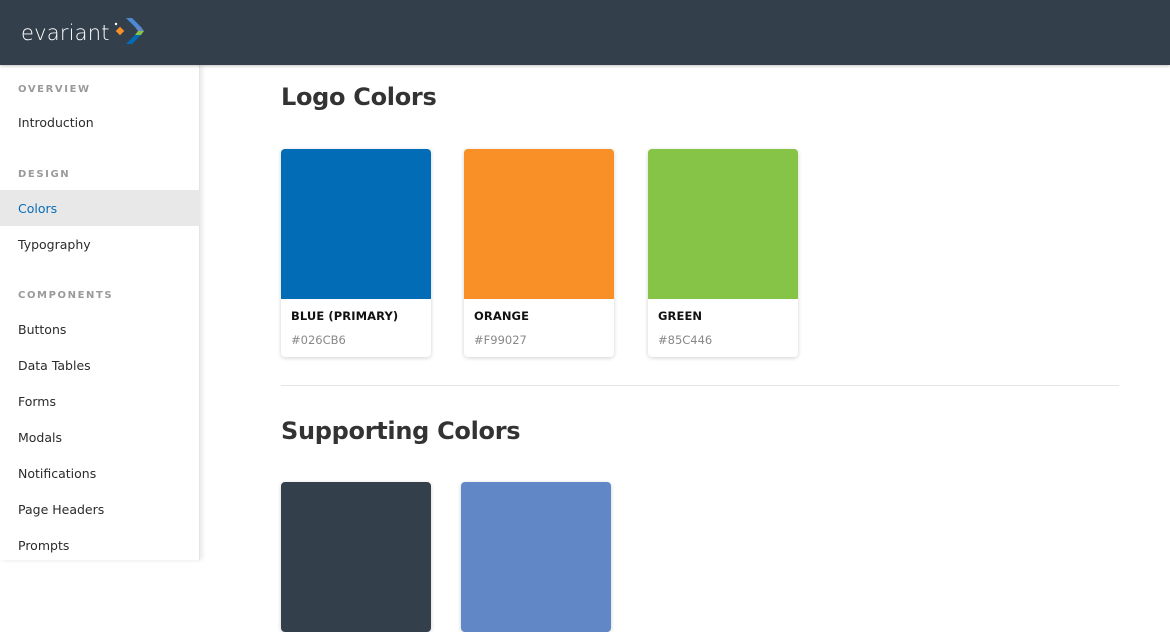  Describe the element at coordinates (100, 244) in the screenshot. I see `sidebar-item-typography: Typography` at that location.